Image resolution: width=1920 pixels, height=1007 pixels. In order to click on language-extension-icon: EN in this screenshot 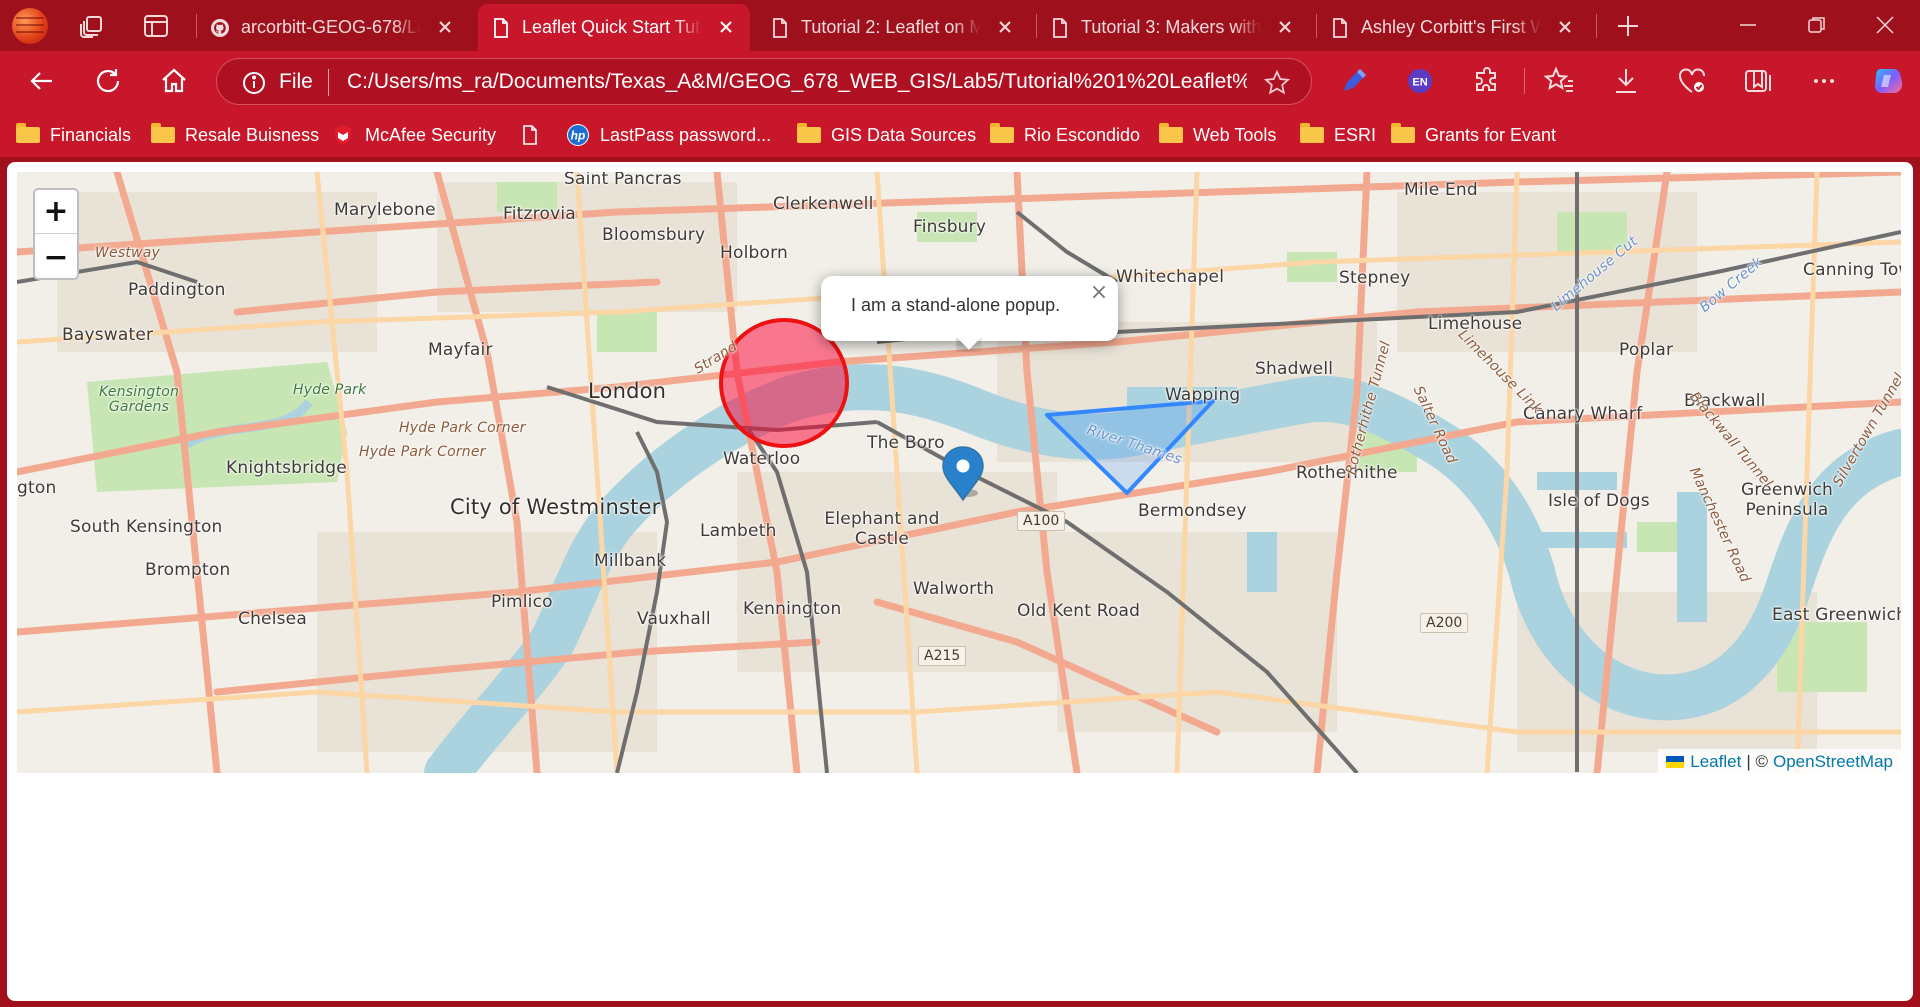, I will do `click(1420, 81)`.